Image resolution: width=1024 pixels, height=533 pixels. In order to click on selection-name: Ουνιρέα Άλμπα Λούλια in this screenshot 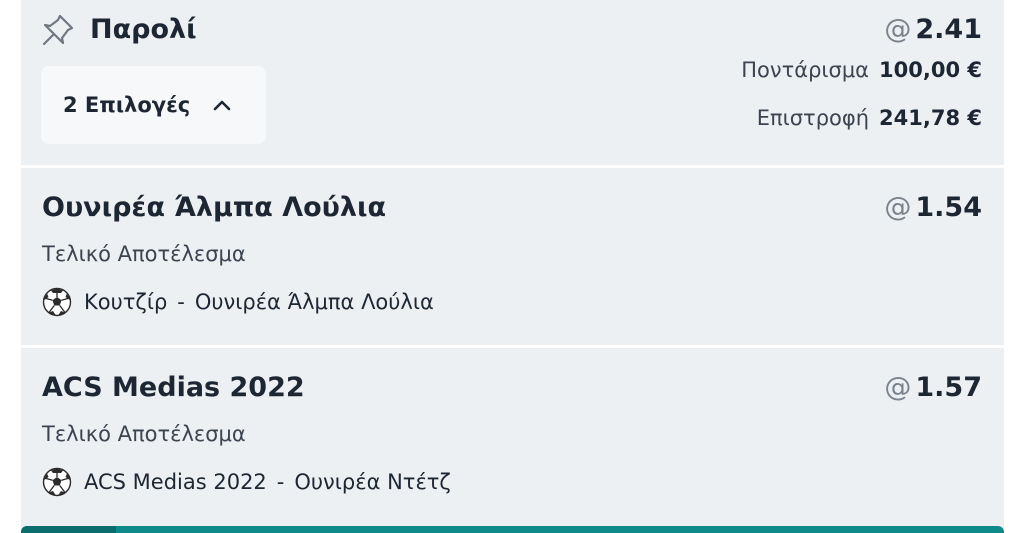, I will do `click(214, 207)`.